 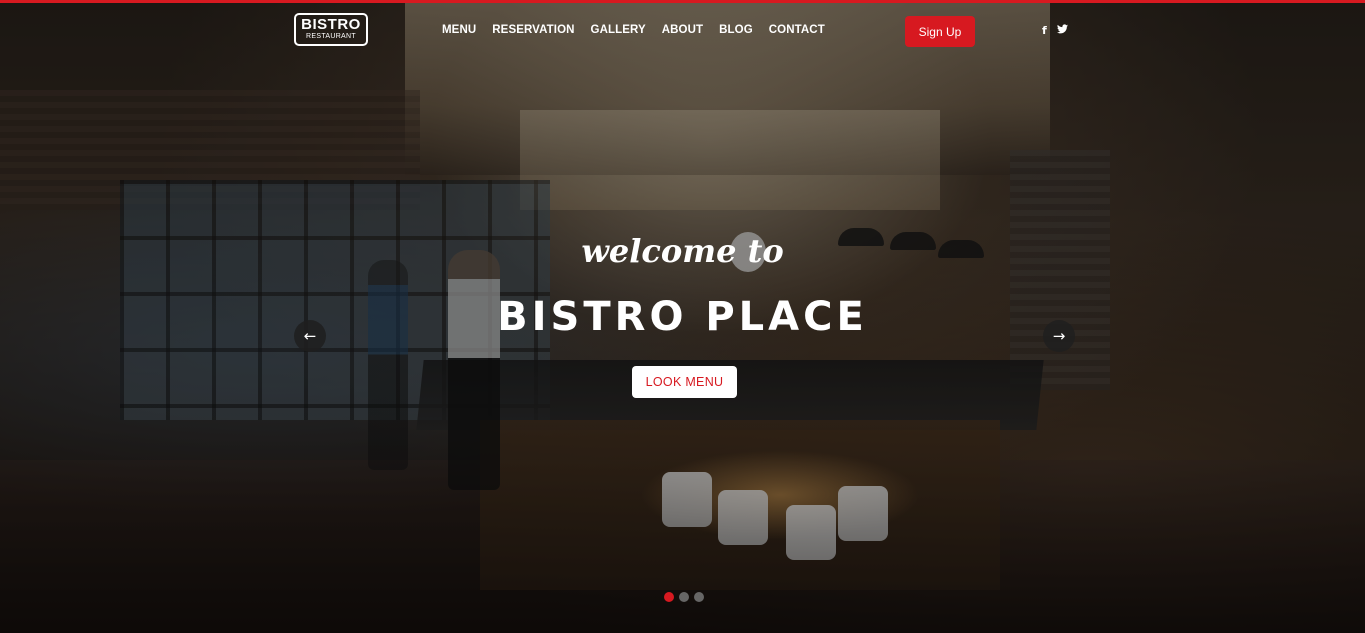 I want to click on top-accent-bar, so click(x=682, y=1).